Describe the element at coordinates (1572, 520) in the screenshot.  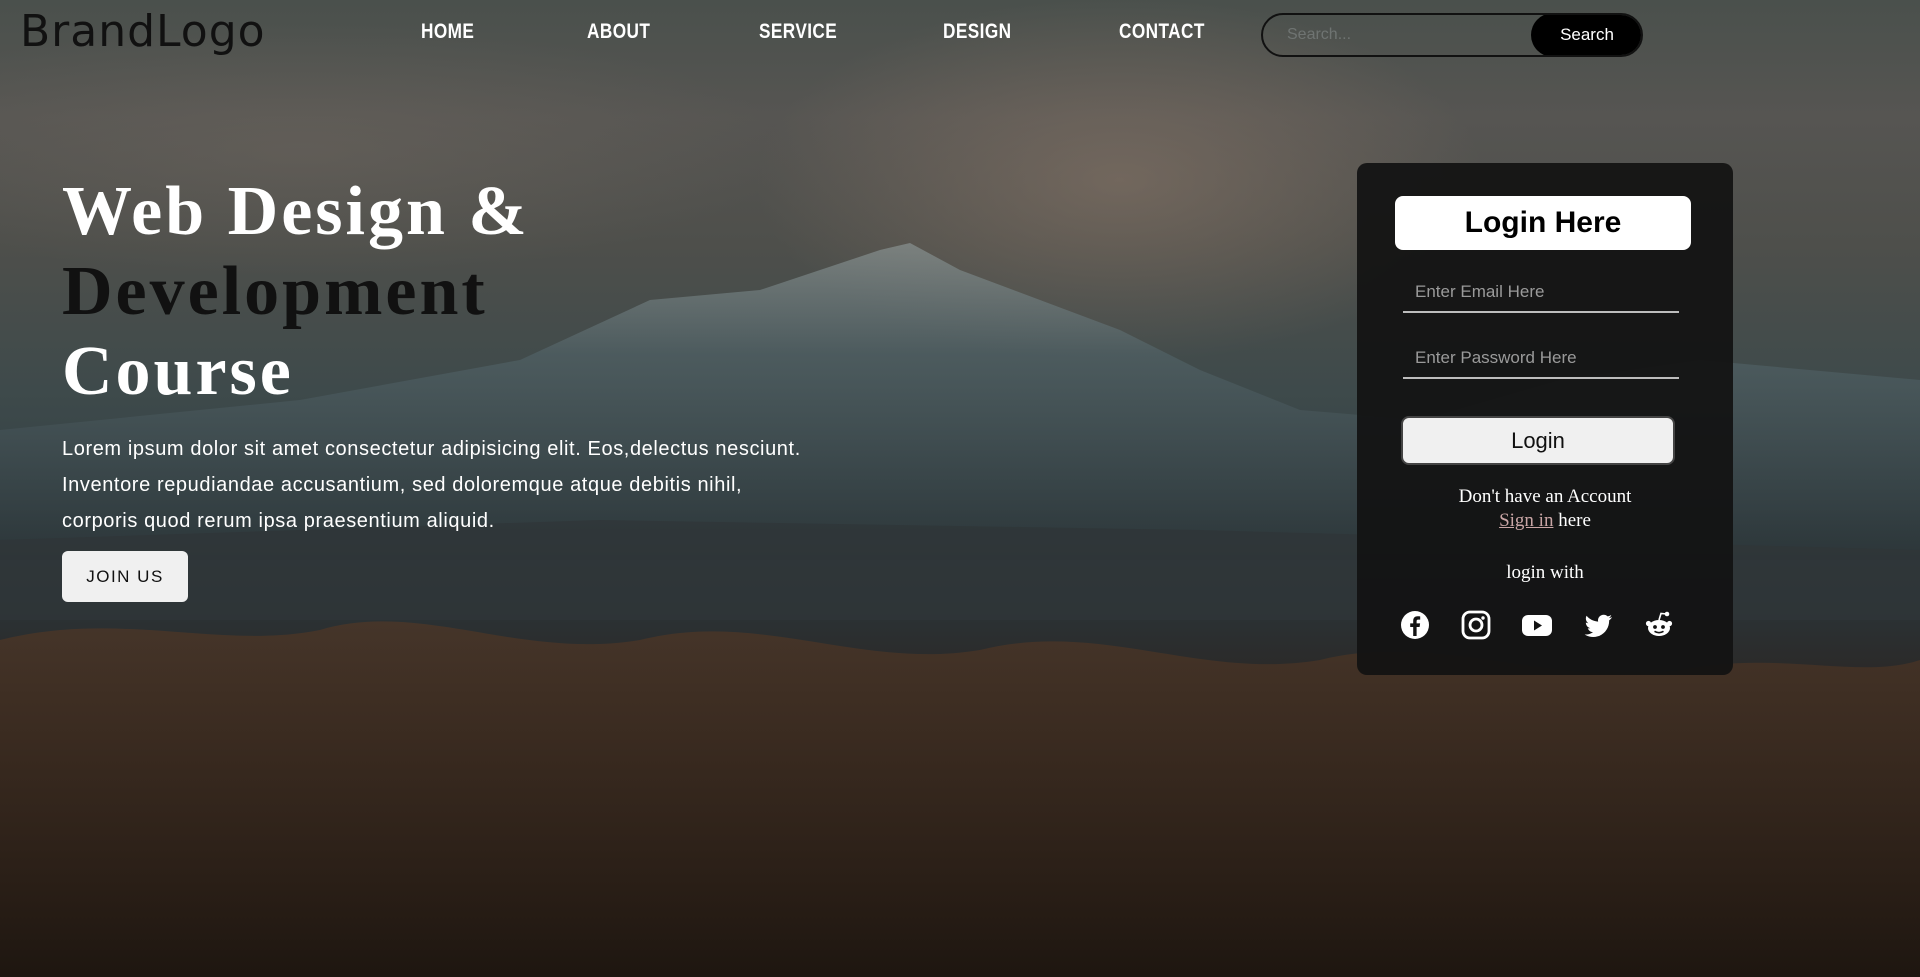
I see `sign-in-suffix: here` at that location.